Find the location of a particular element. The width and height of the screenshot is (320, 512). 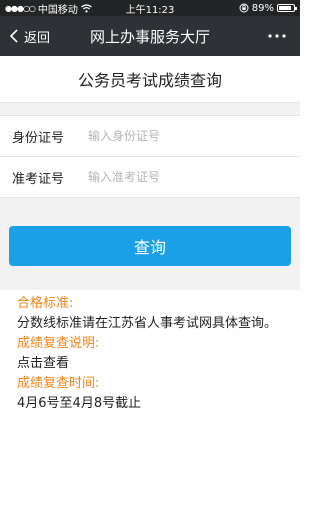

id-number-row: 身份证号 is located at coordinates (150, 136).